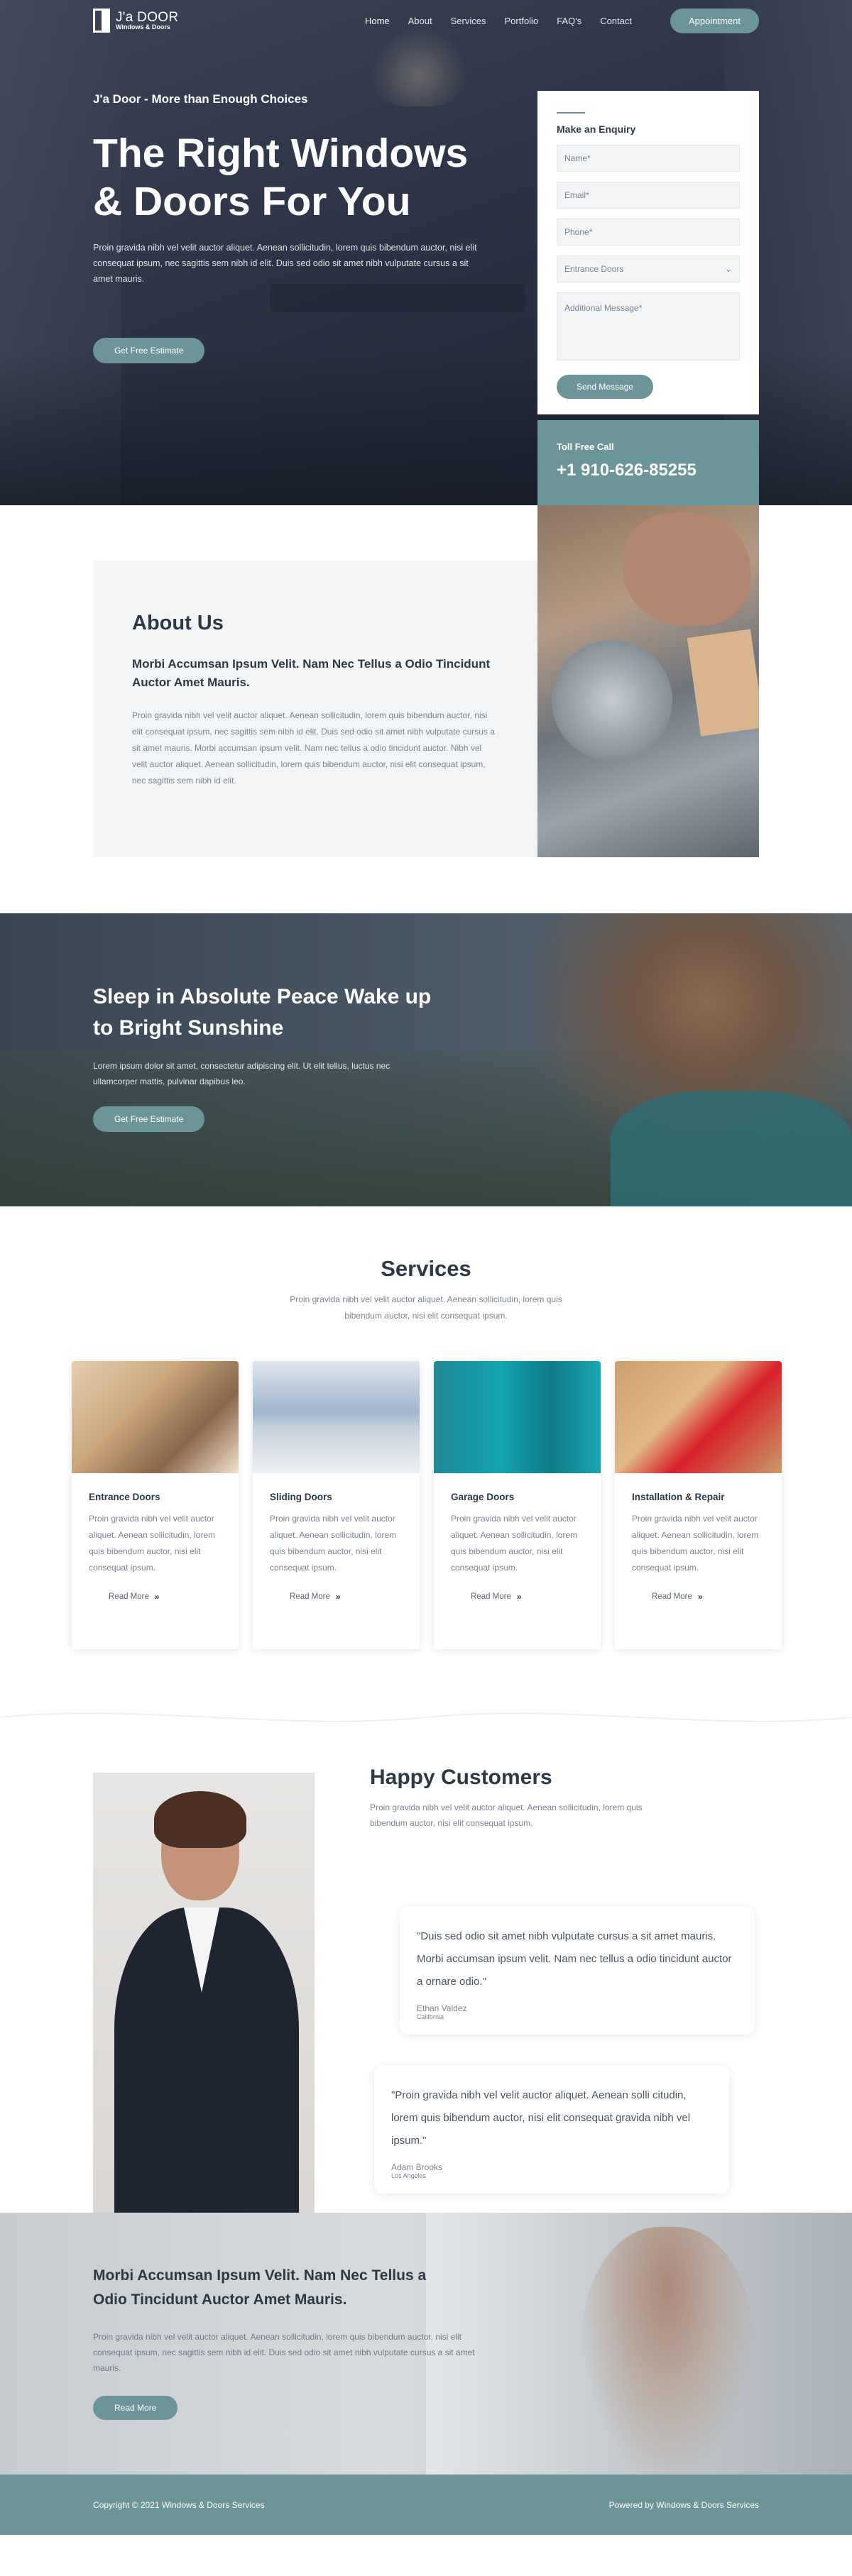 This screenshot has height=2576, width=852. I want to click on about-image-wood, so click(723, 683).